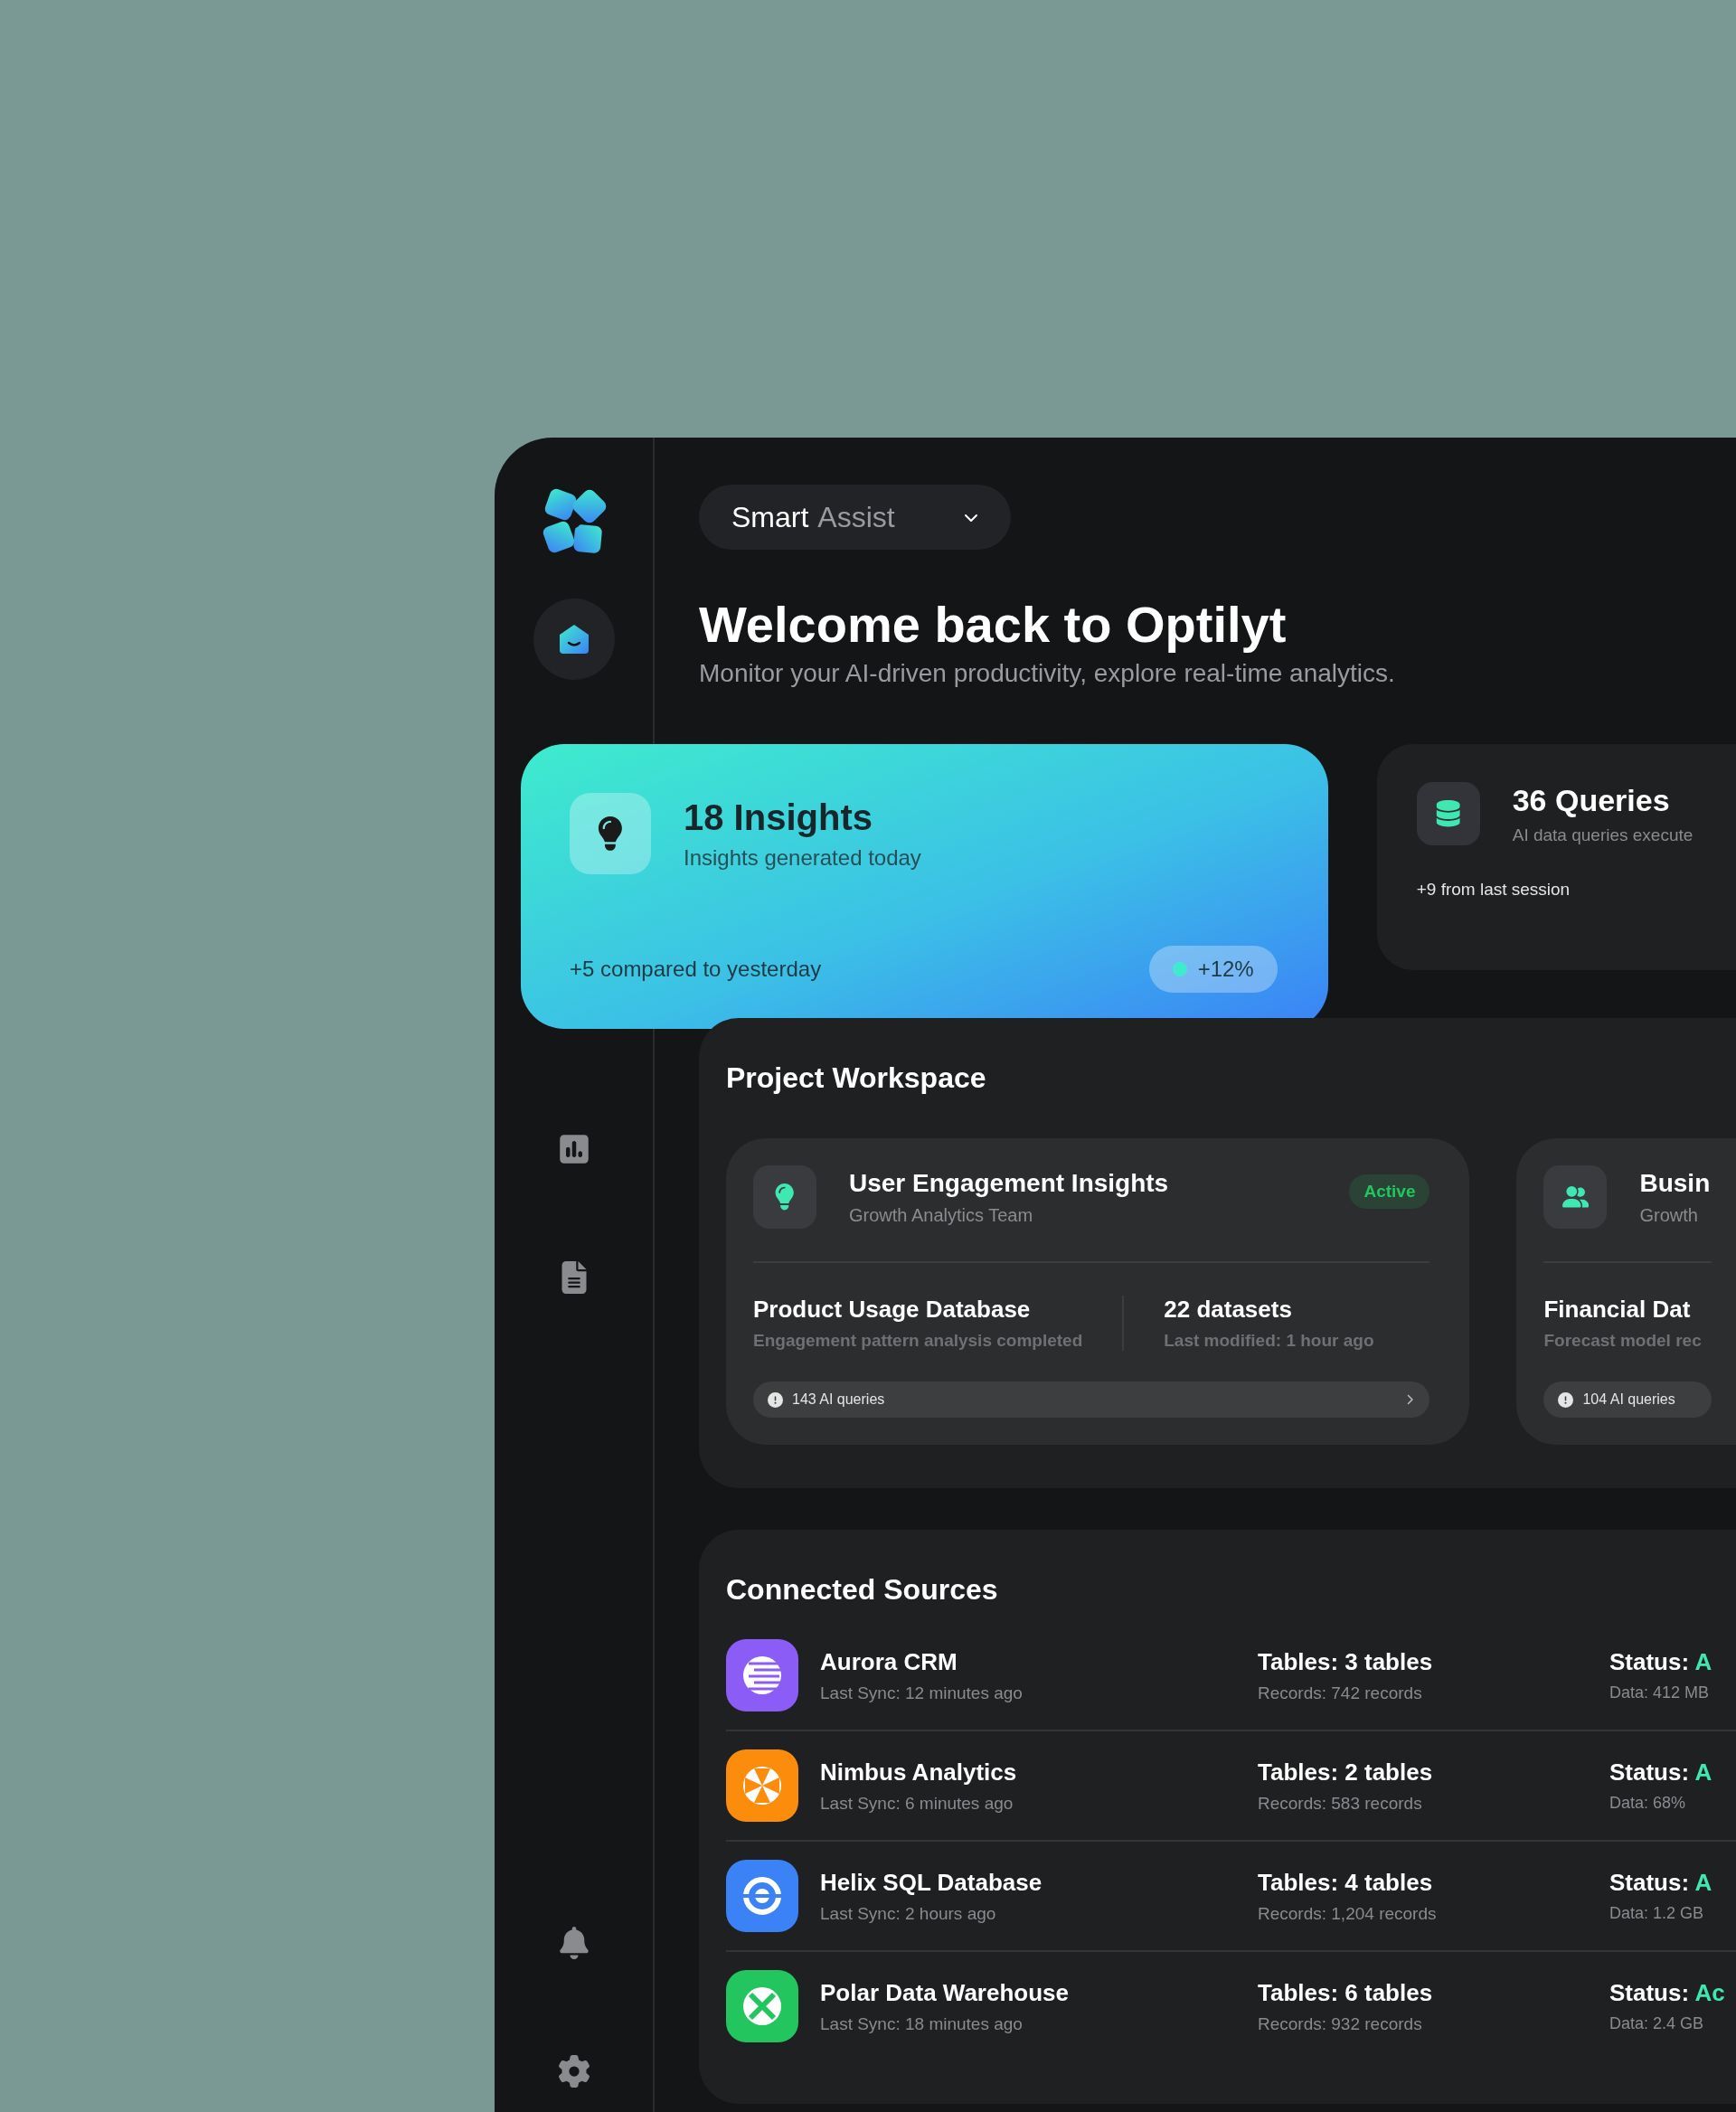  Describe the element at coordinates (1628, 1399) in the screenshot. I see `queries-bar: 104 AI queries` at that location.